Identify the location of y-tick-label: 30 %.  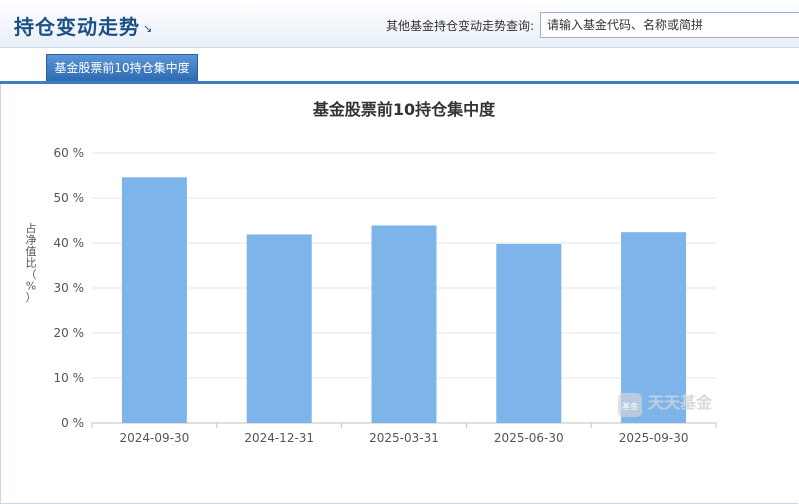
(69, 288).